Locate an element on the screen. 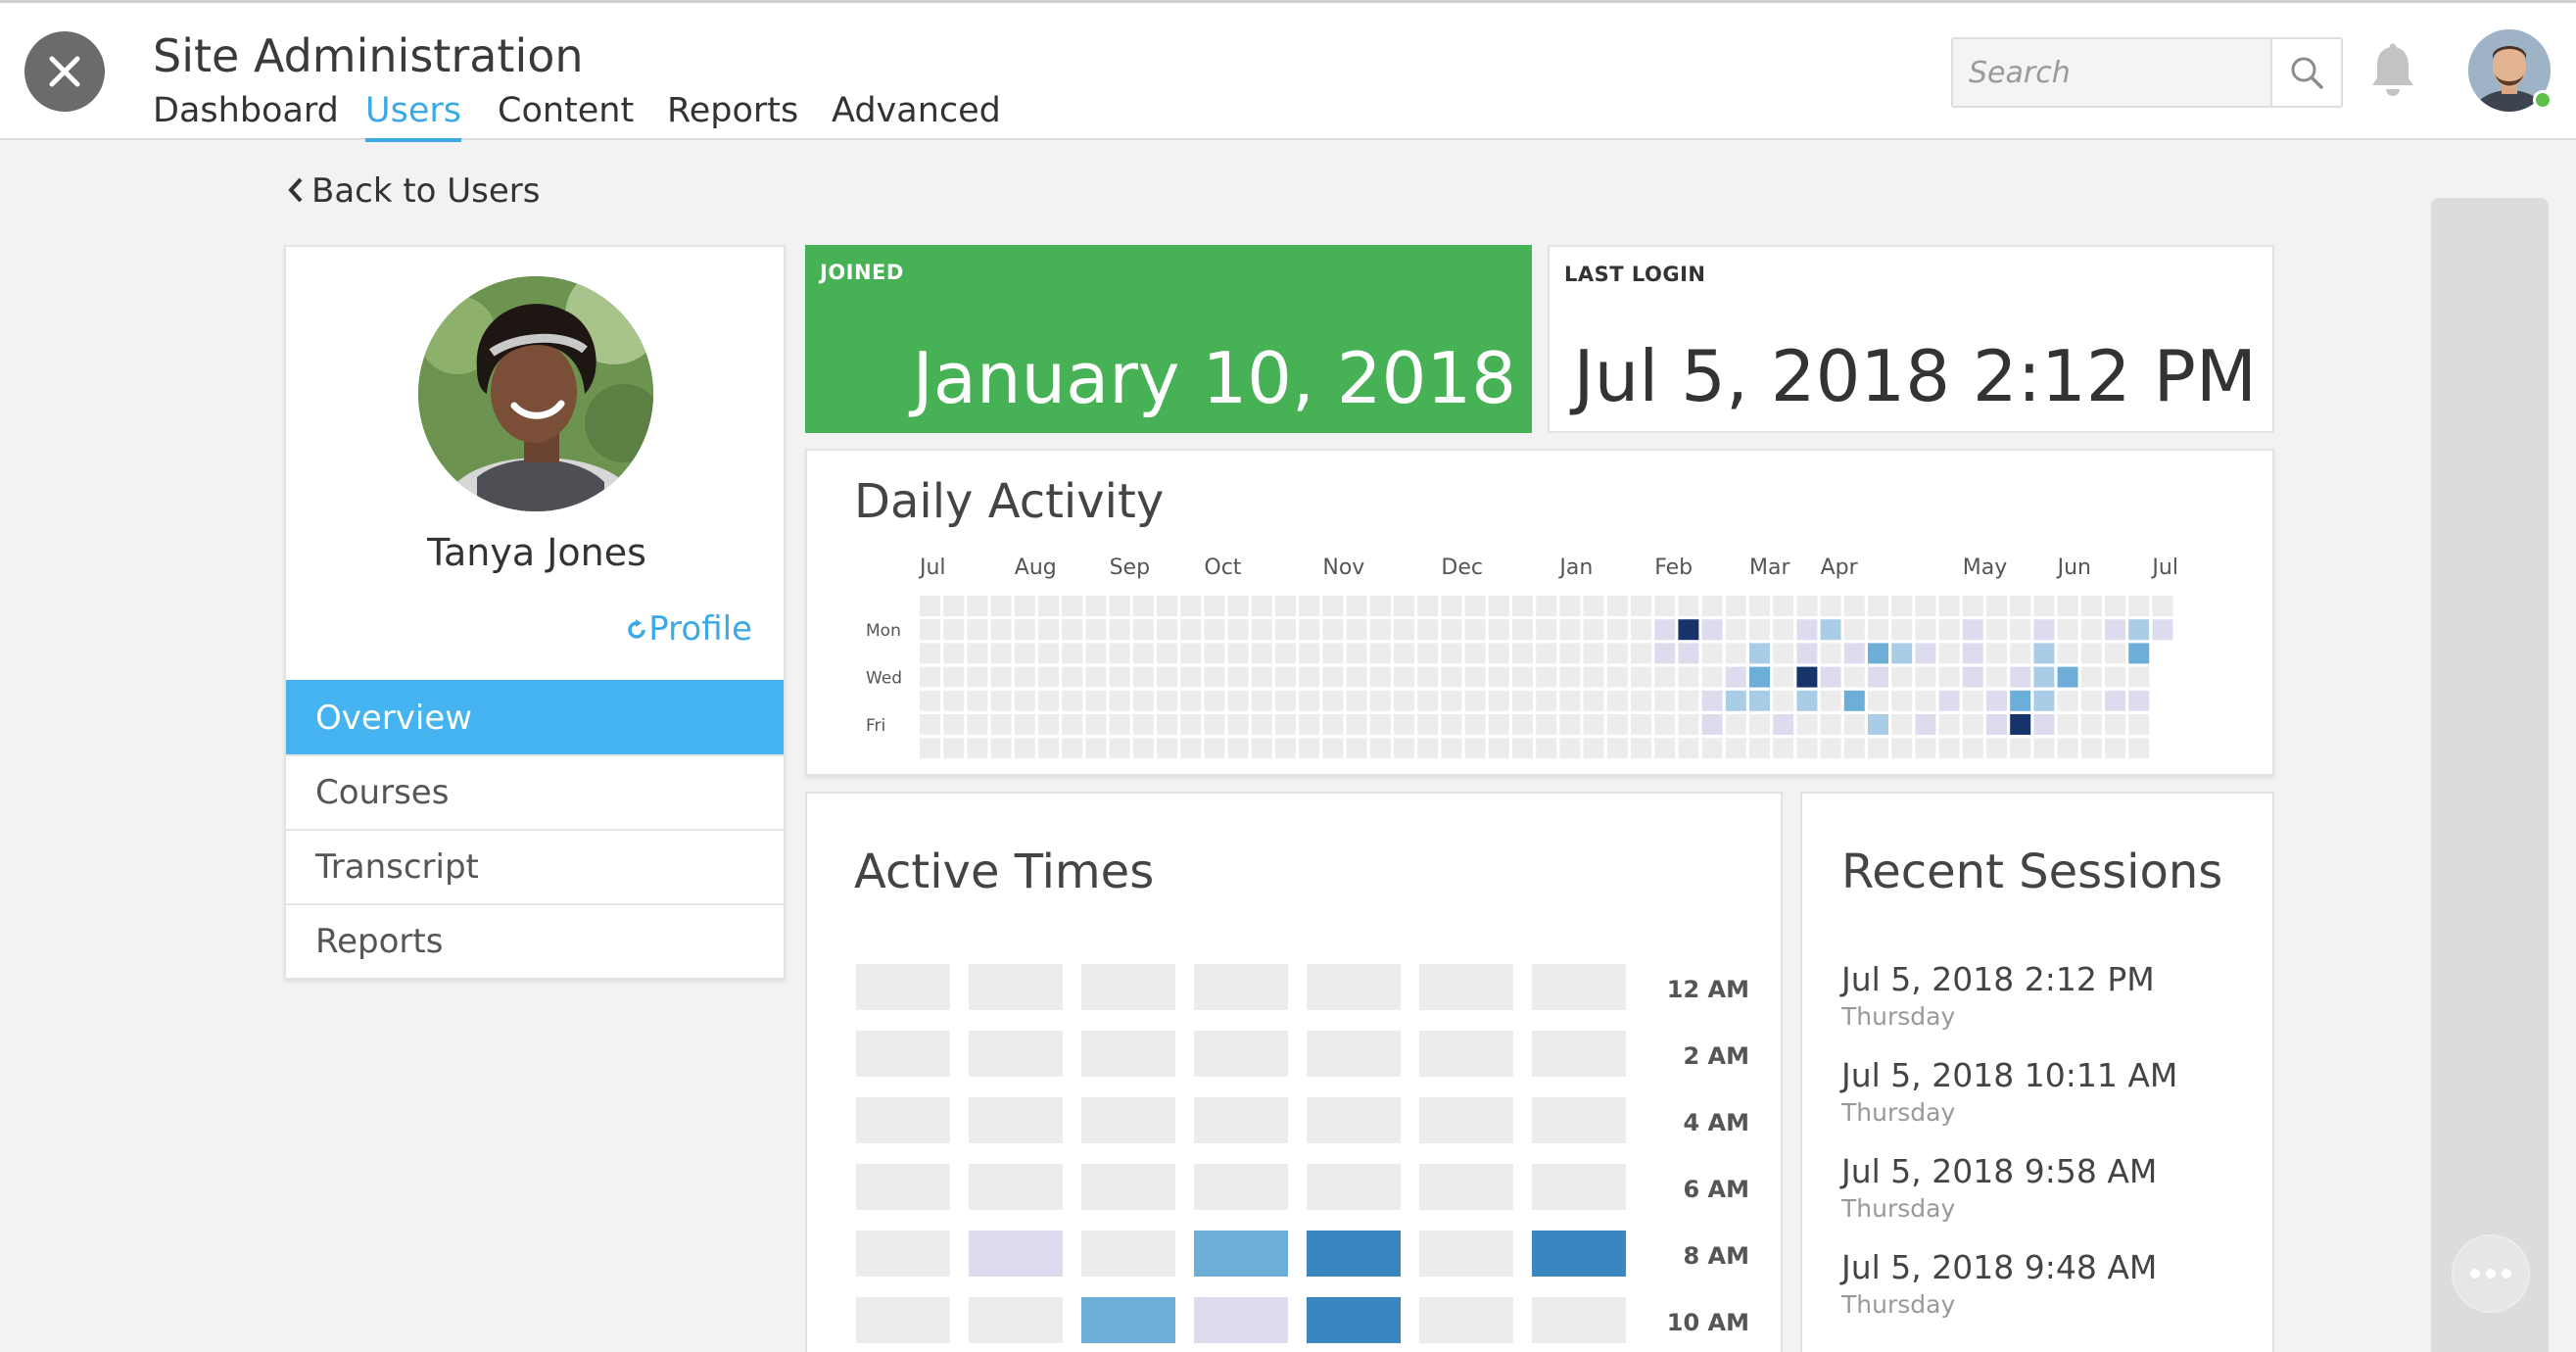 The height and width of the screenshot is (1352, 2576). search-button is located at coordinates (2305, 72).